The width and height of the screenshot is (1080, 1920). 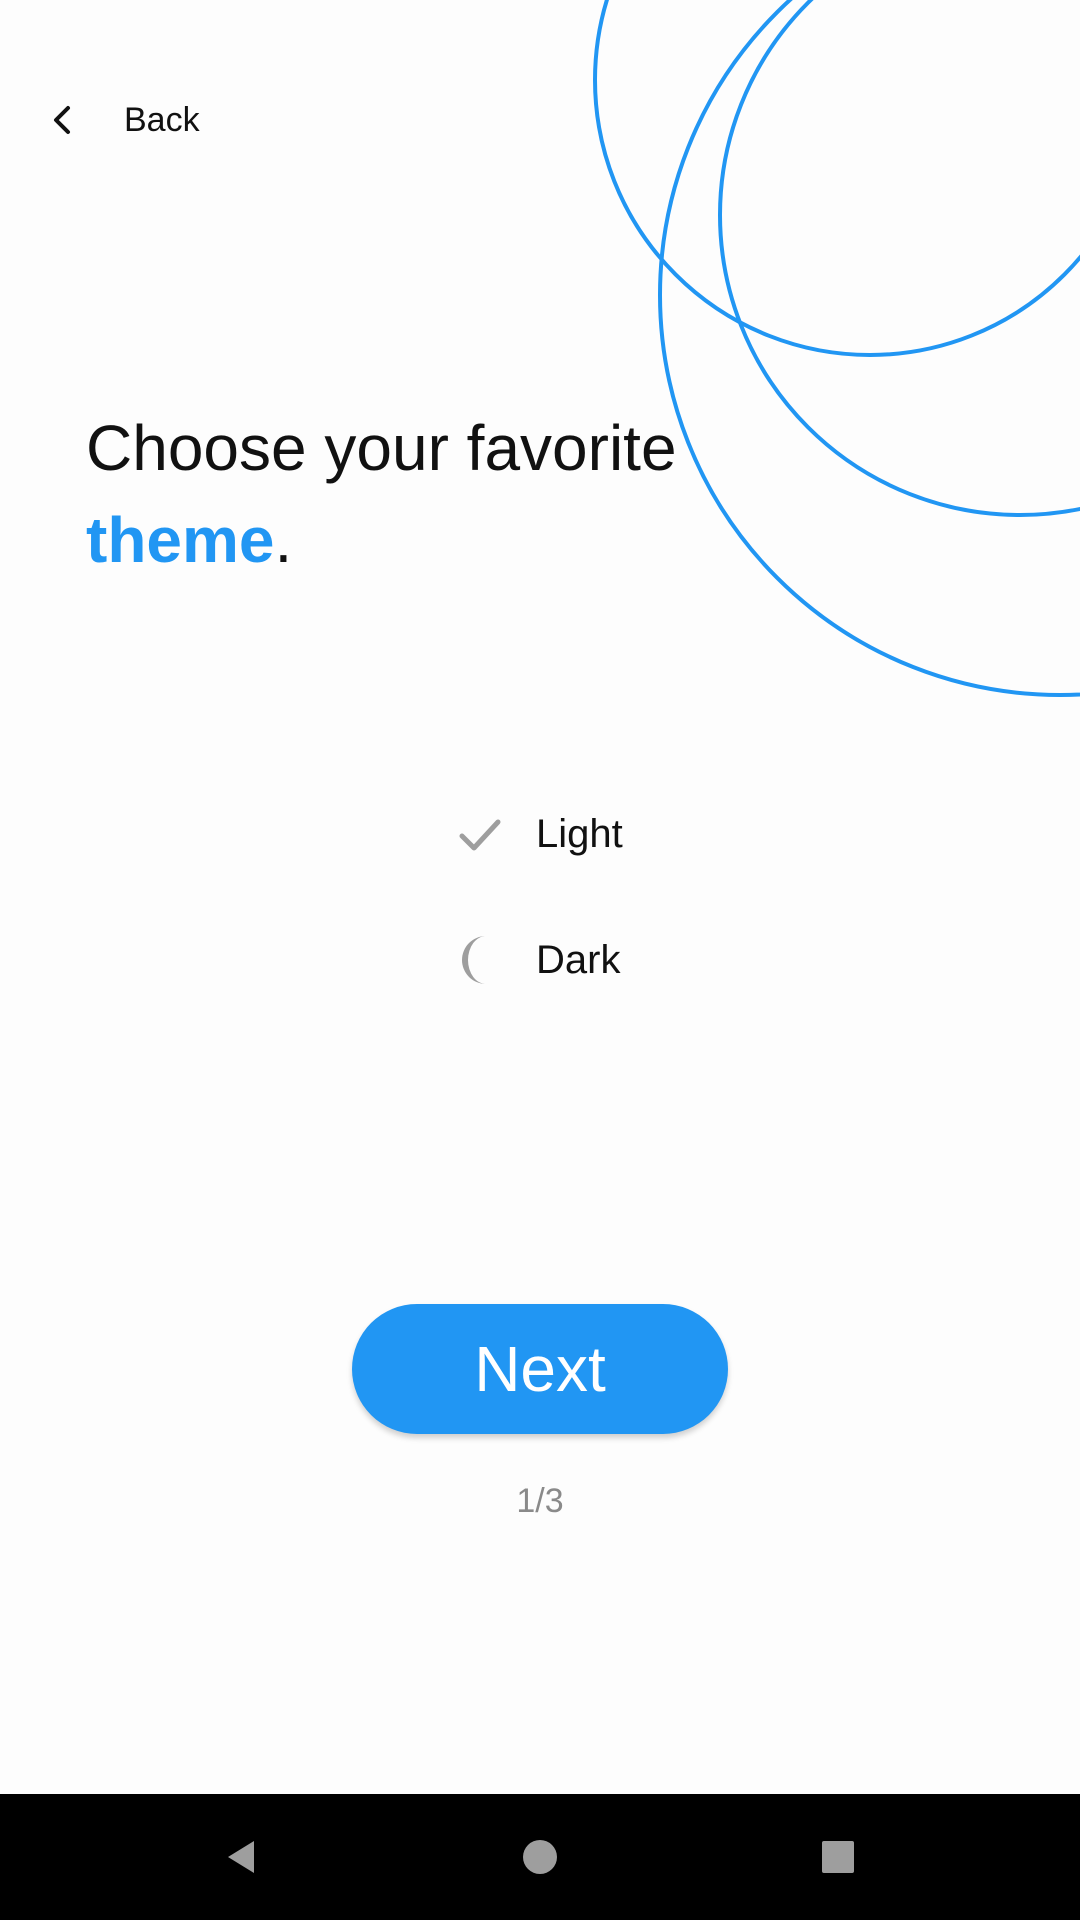 I want to click on chevron-left-icon, so click(x=62, y=120).